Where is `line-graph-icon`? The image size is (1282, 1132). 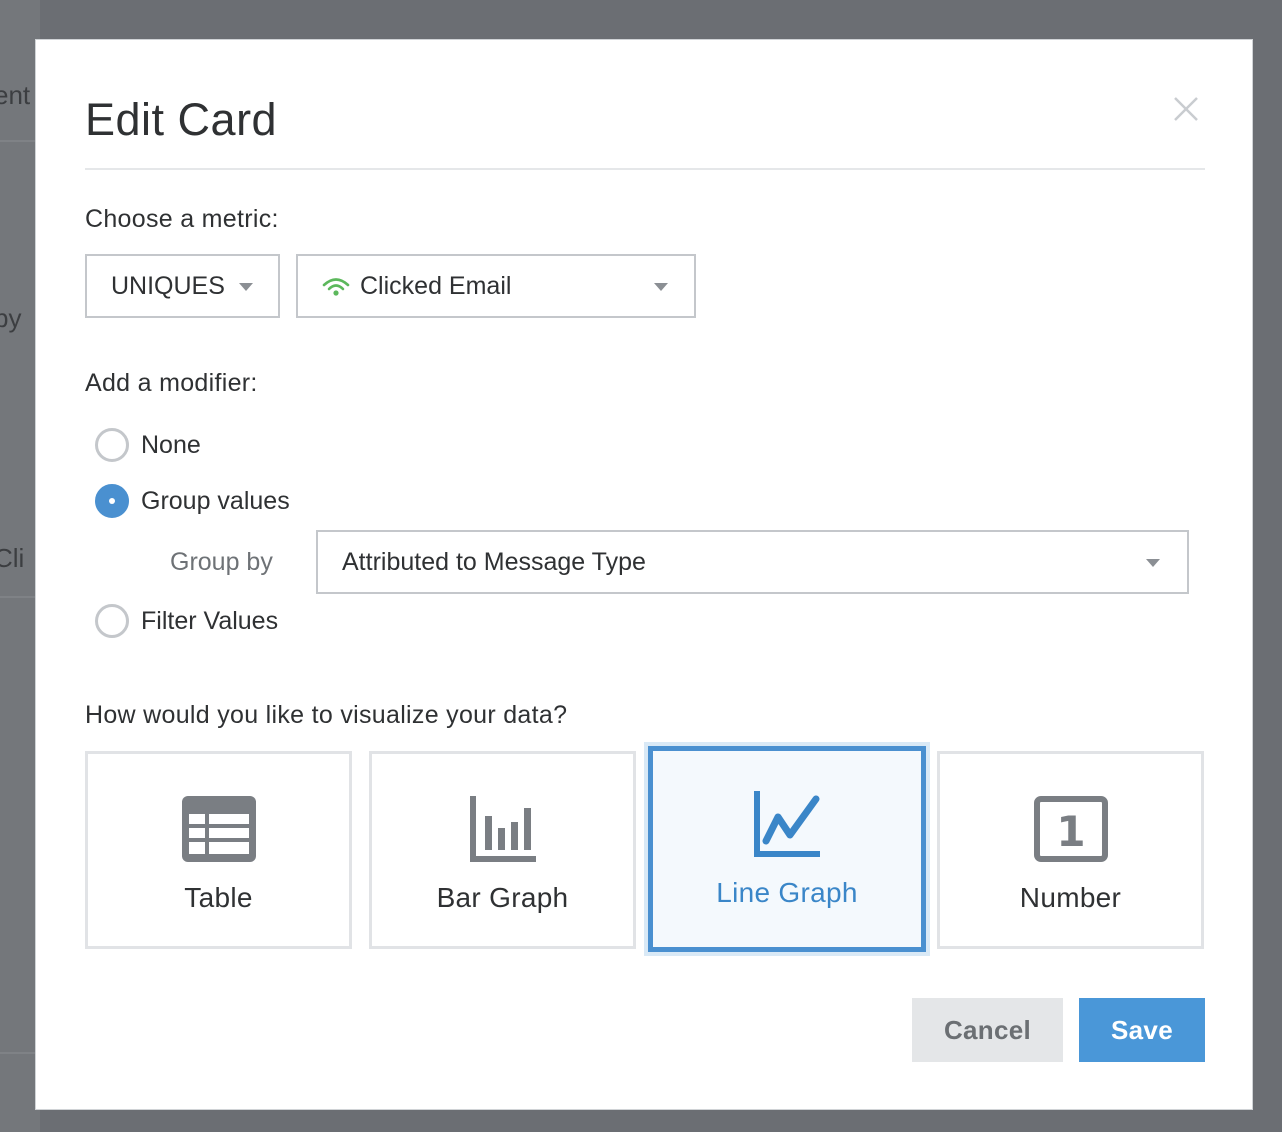 line-graph-icon is located at coordinates (787, 824).